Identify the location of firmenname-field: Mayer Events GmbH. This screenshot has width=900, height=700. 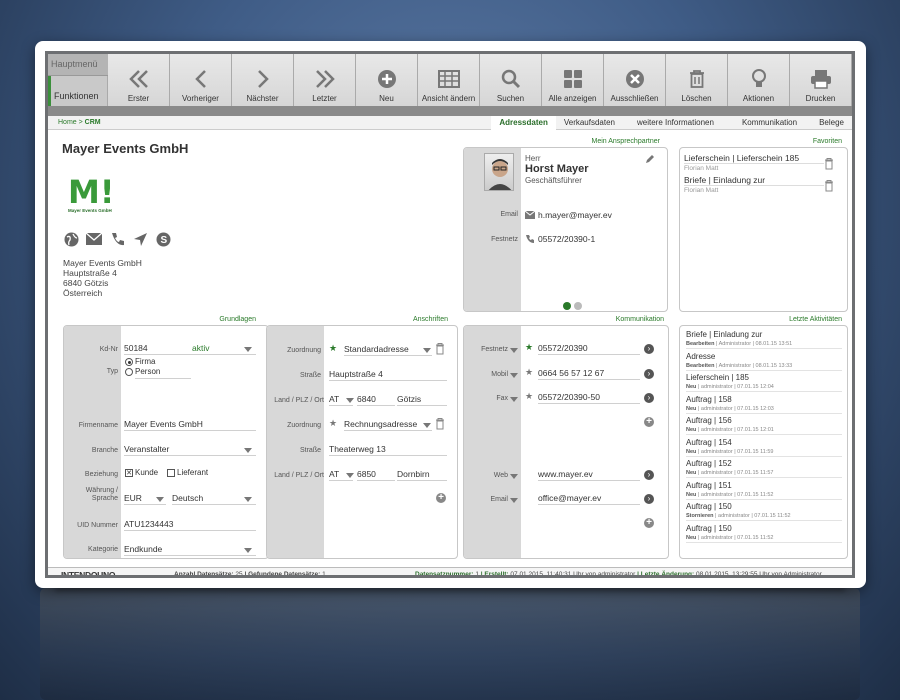
(190, 425).